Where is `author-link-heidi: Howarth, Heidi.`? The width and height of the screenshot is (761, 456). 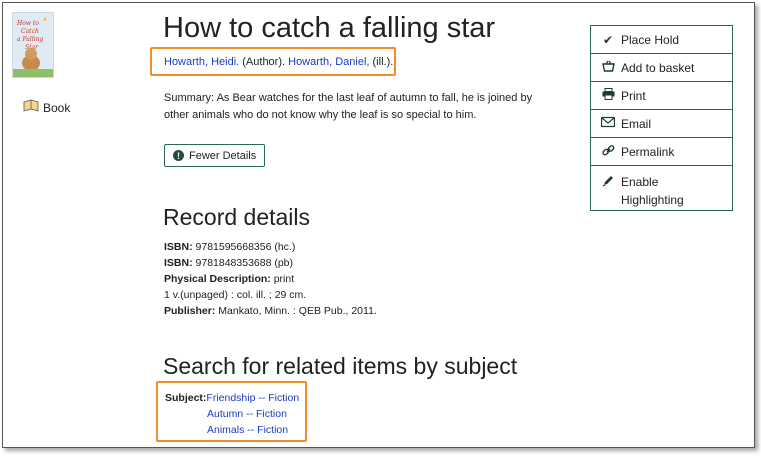
author-link-heidi: Howarth, Heidi. is located at coordinates (201, 62).